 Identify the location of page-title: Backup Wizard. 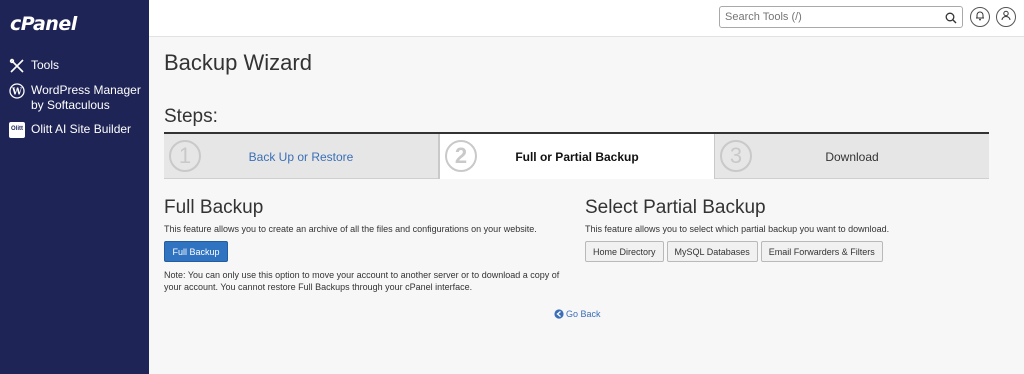
(238, 62).